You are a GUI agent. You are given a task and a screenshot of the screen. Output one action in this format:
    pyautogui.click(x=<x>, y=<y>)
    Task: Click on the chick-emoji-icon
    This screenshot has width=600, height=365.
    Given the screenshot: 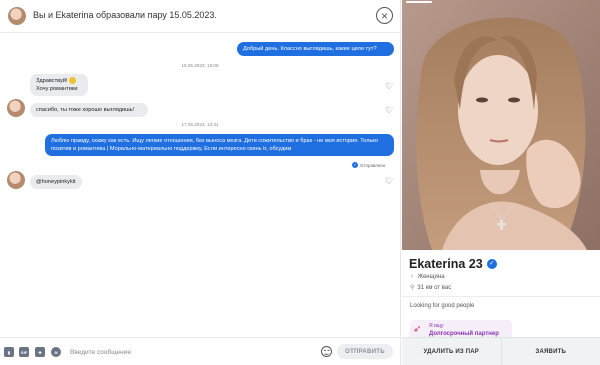 What is the action you would take?
    pyautogui.click(x=73, y=81)
    